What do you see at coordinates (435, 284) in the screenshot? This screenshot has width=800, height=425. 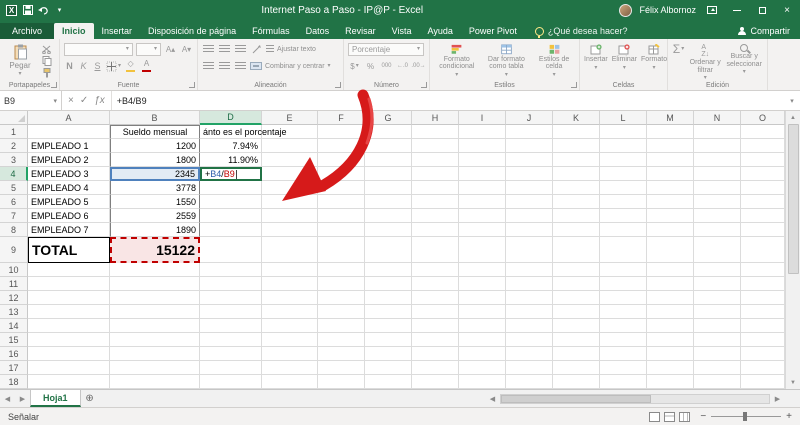 I see `cell-H11` at bounding box center [435, 284].